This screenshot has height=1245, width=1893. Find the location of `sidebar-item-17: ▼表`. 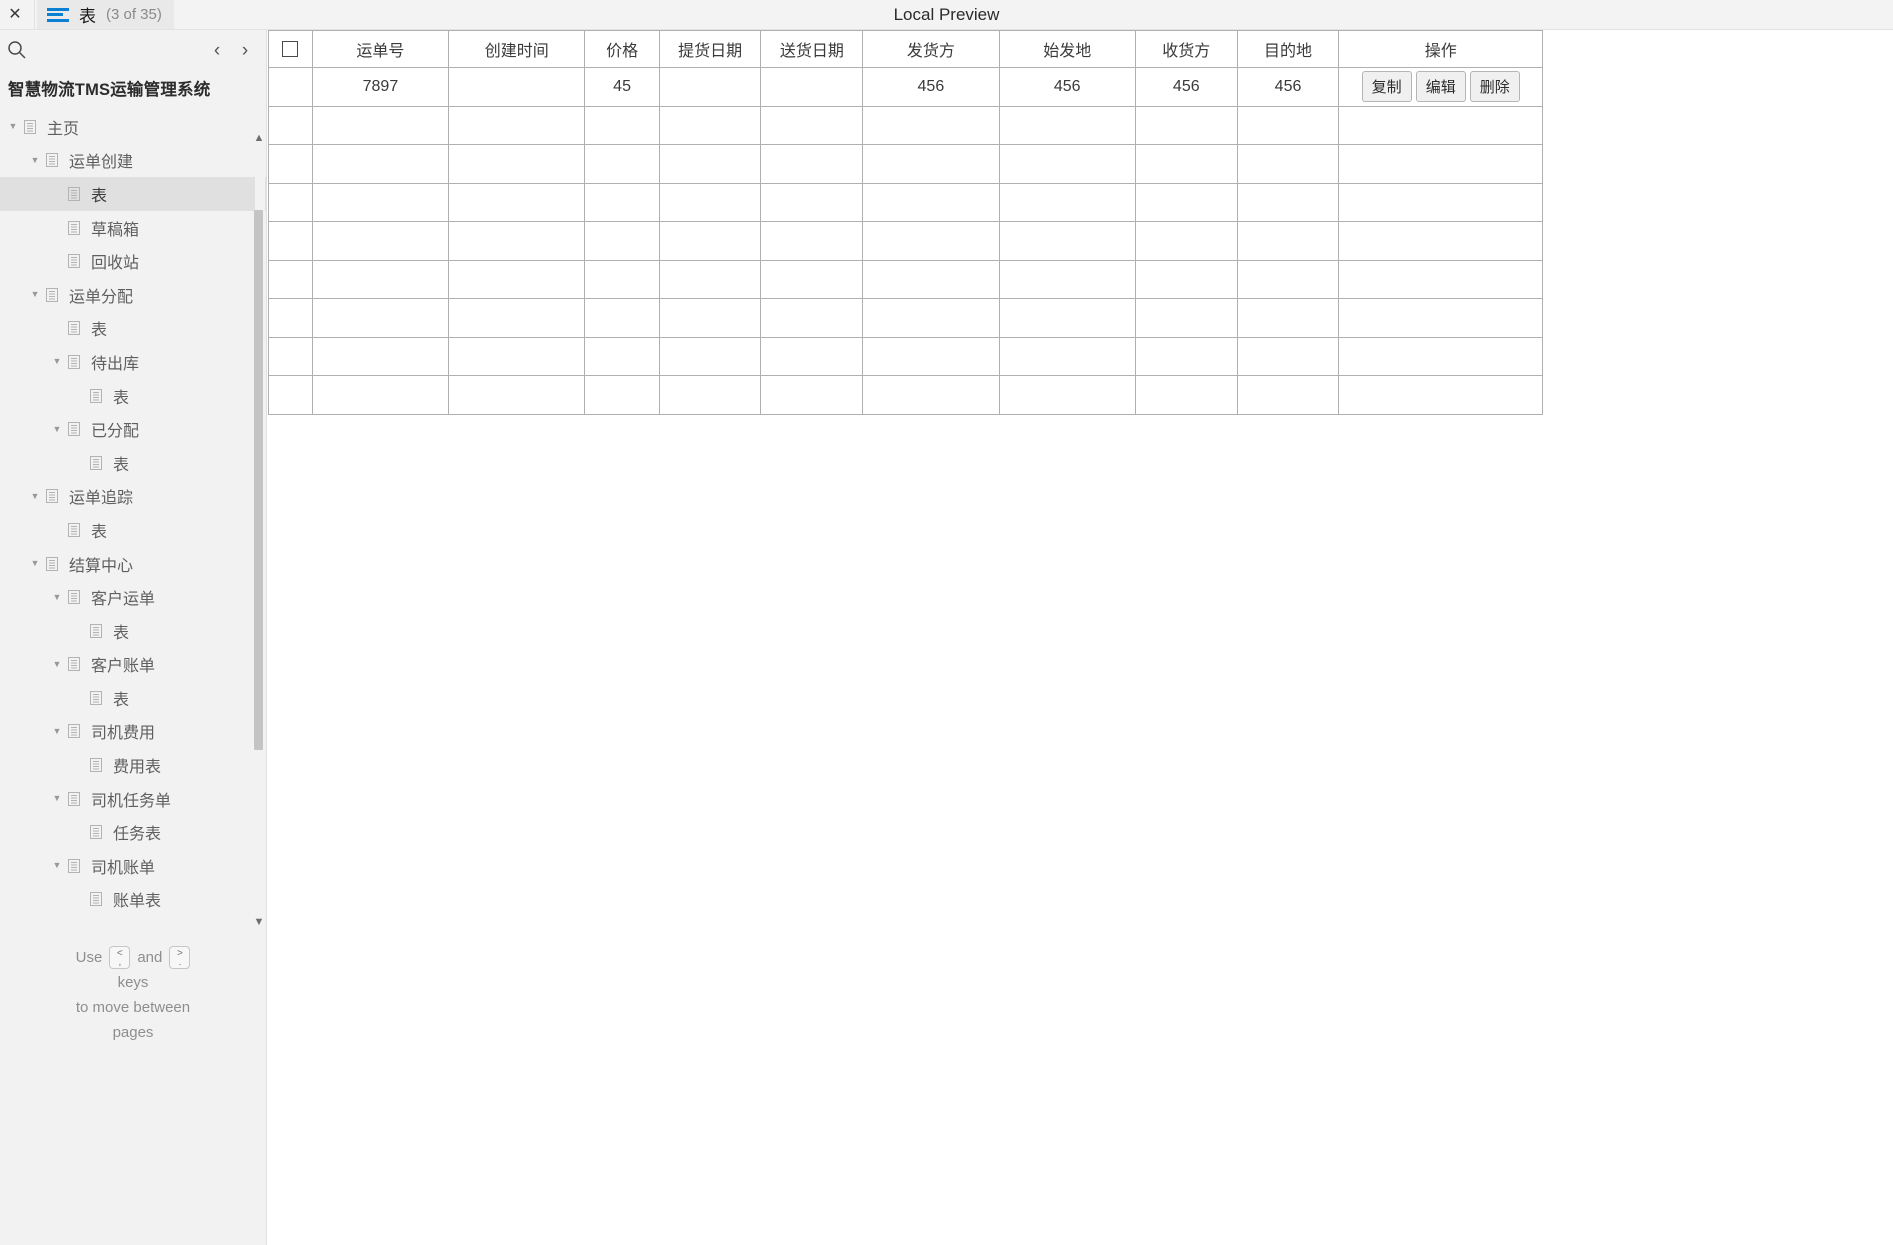

sidebar-item-17: ▼表 is located at coordinates (133, 698).